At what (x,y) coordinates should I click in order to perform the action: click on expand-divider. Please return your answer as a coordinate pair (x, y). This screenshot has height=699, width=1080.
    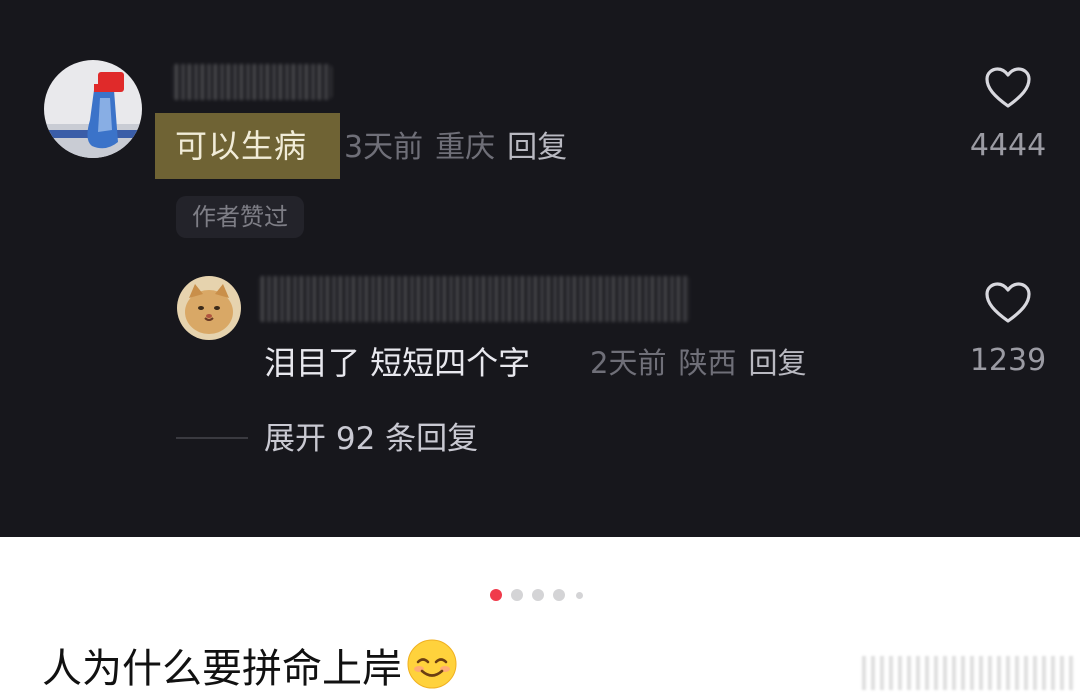
    Looking at the image, I should click on (212, 438).